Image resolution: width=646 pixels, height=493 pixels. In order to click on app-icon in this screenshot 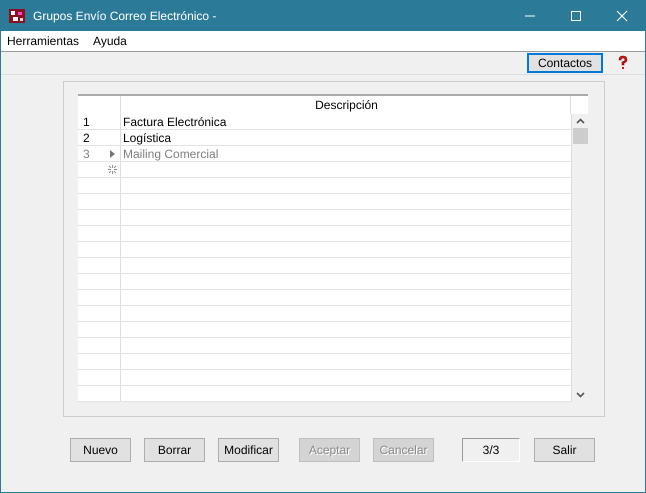, I will do `click(17, 16)`.